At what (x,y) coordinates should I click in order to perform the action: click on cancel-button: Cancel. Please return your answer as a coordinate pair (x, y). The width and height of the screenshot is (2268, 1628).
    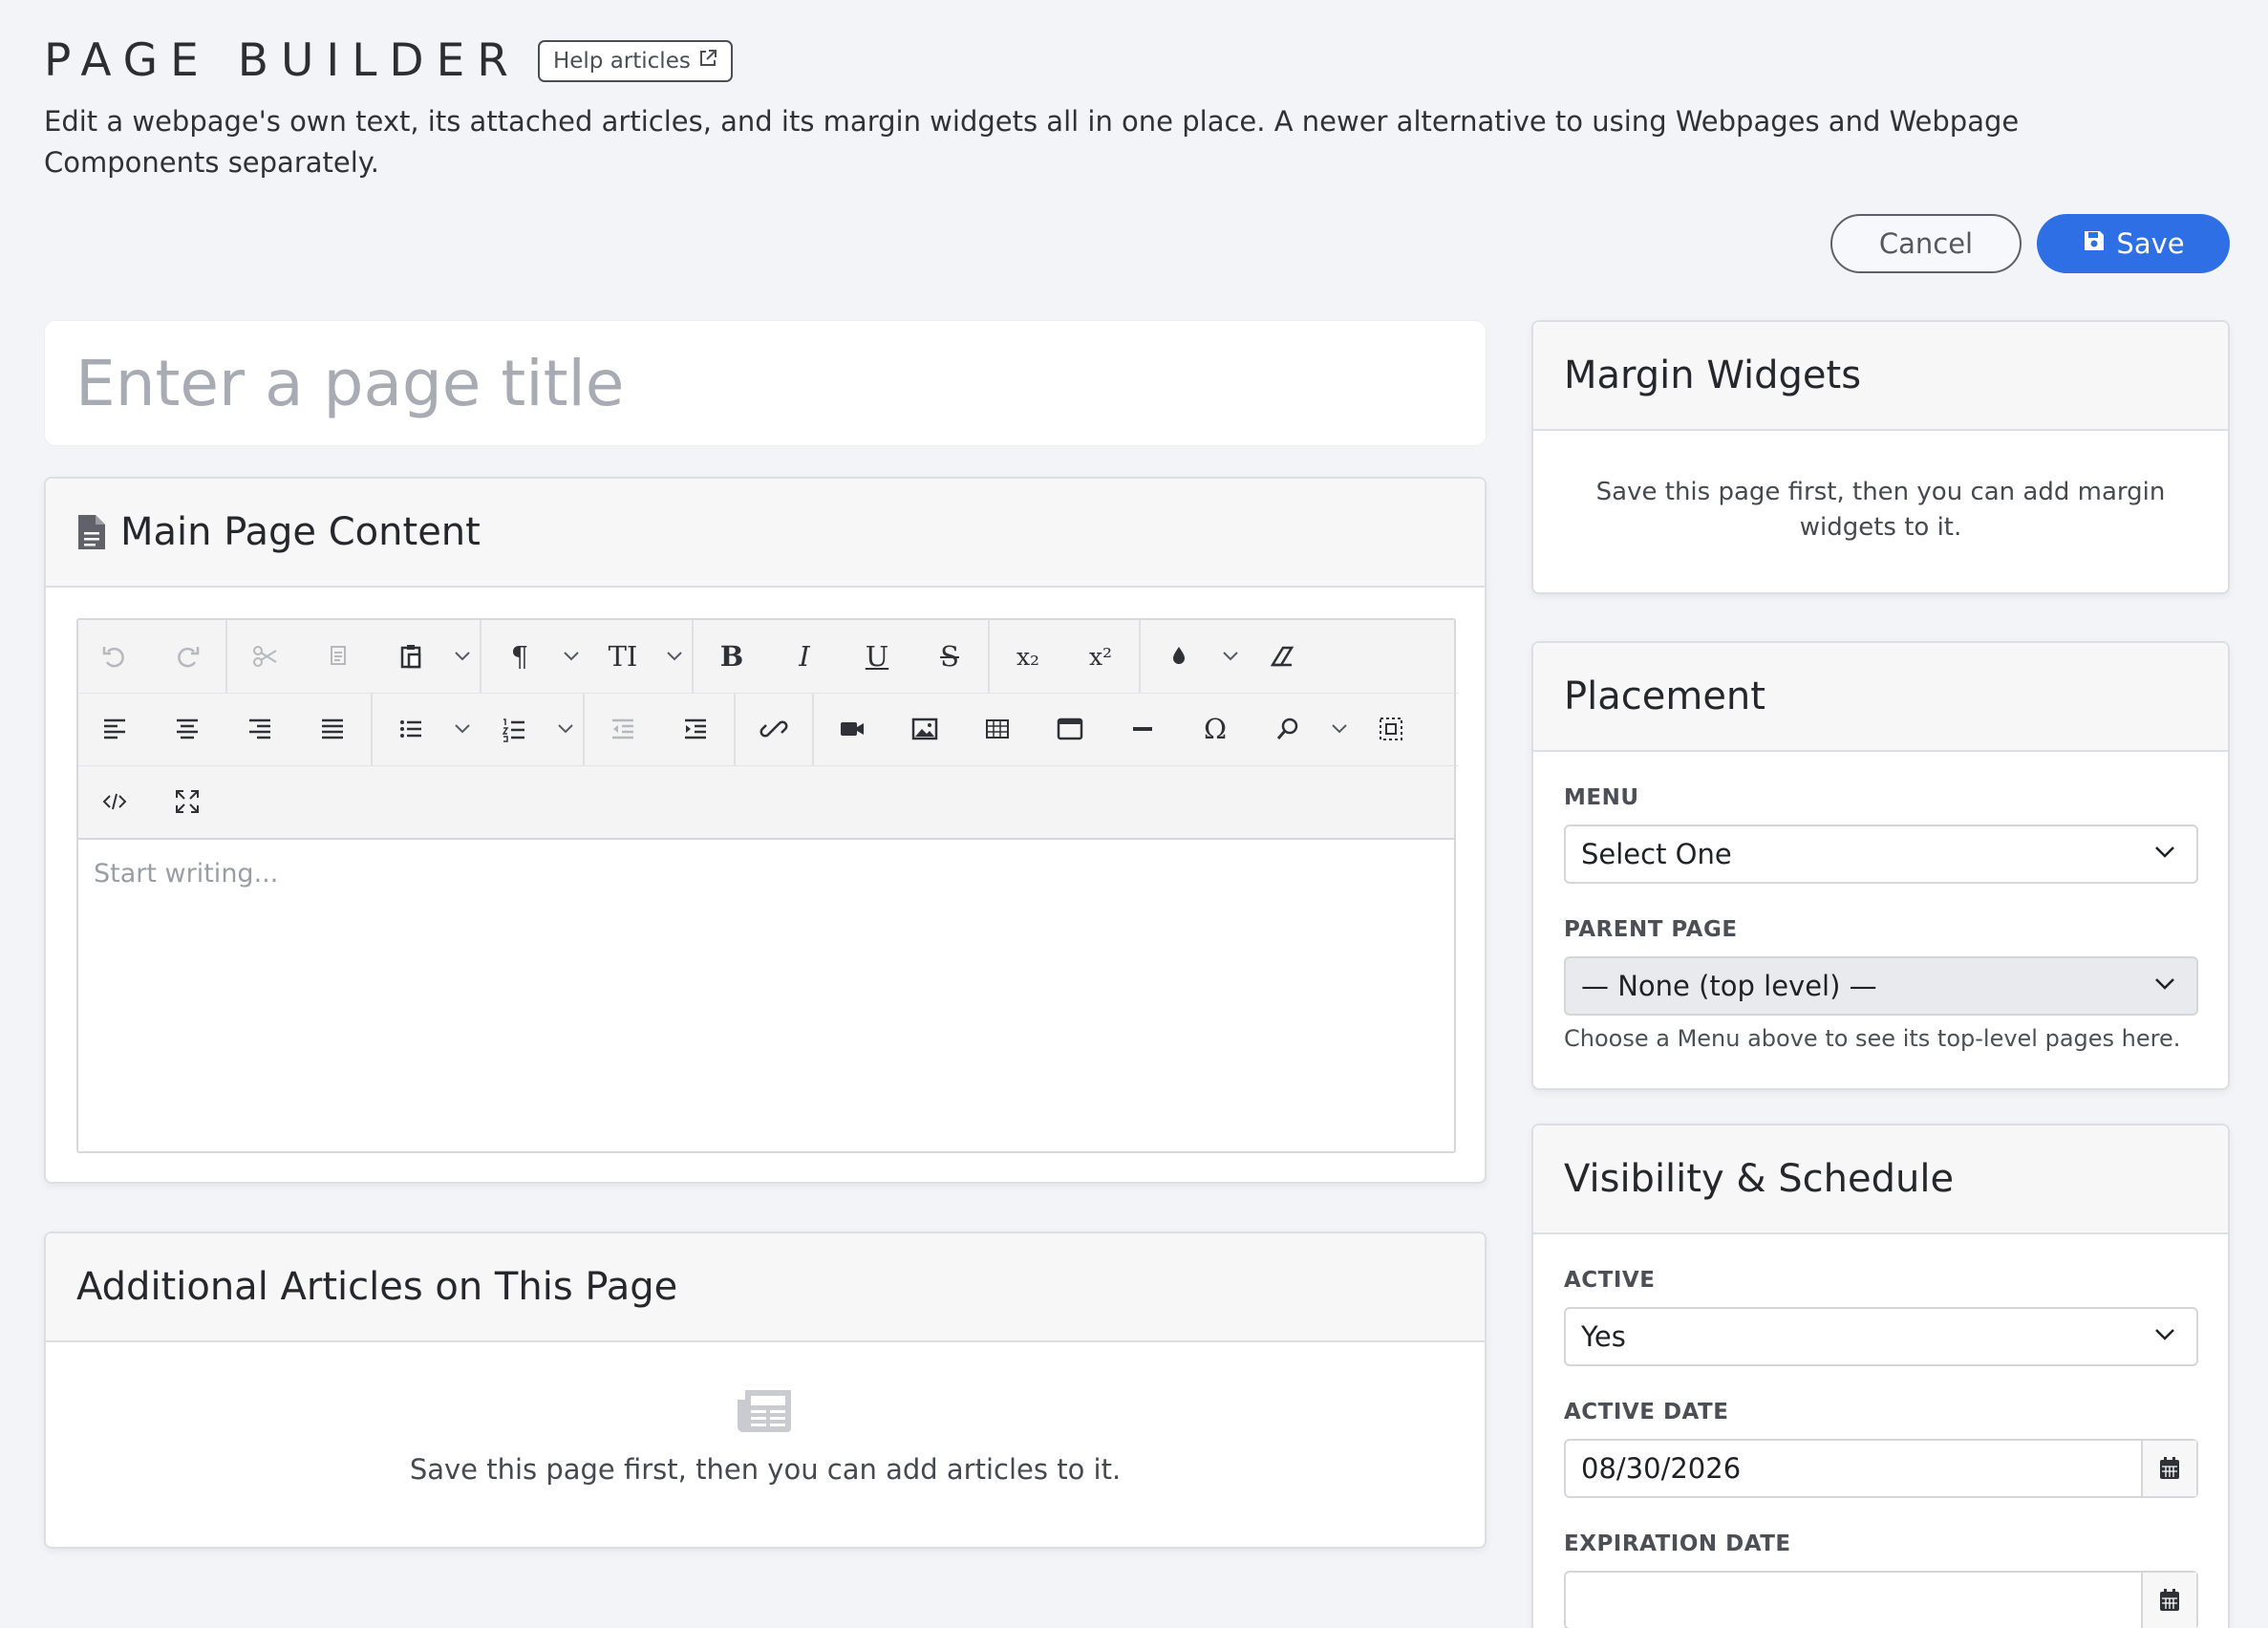
    Looking at the image, I should click on (1926, 244).